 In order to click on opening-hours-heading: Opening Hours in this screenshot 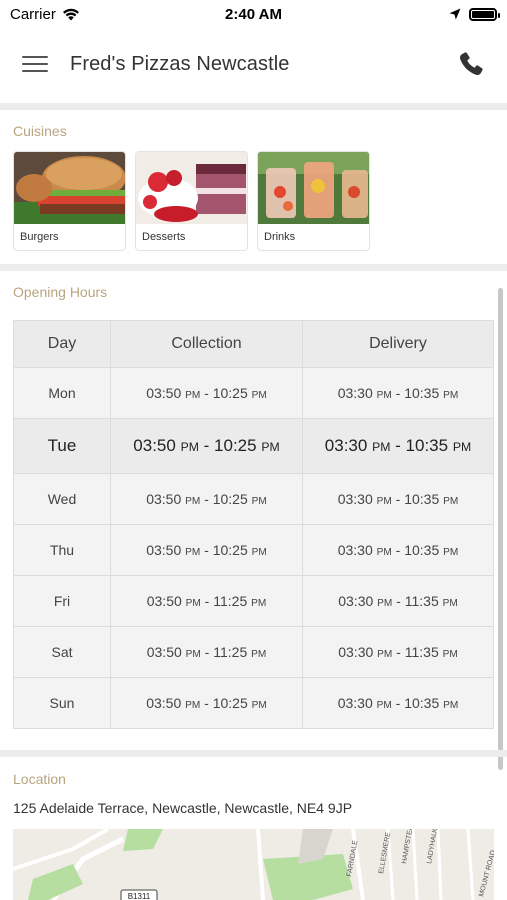, I will do `click(60, 292)`.